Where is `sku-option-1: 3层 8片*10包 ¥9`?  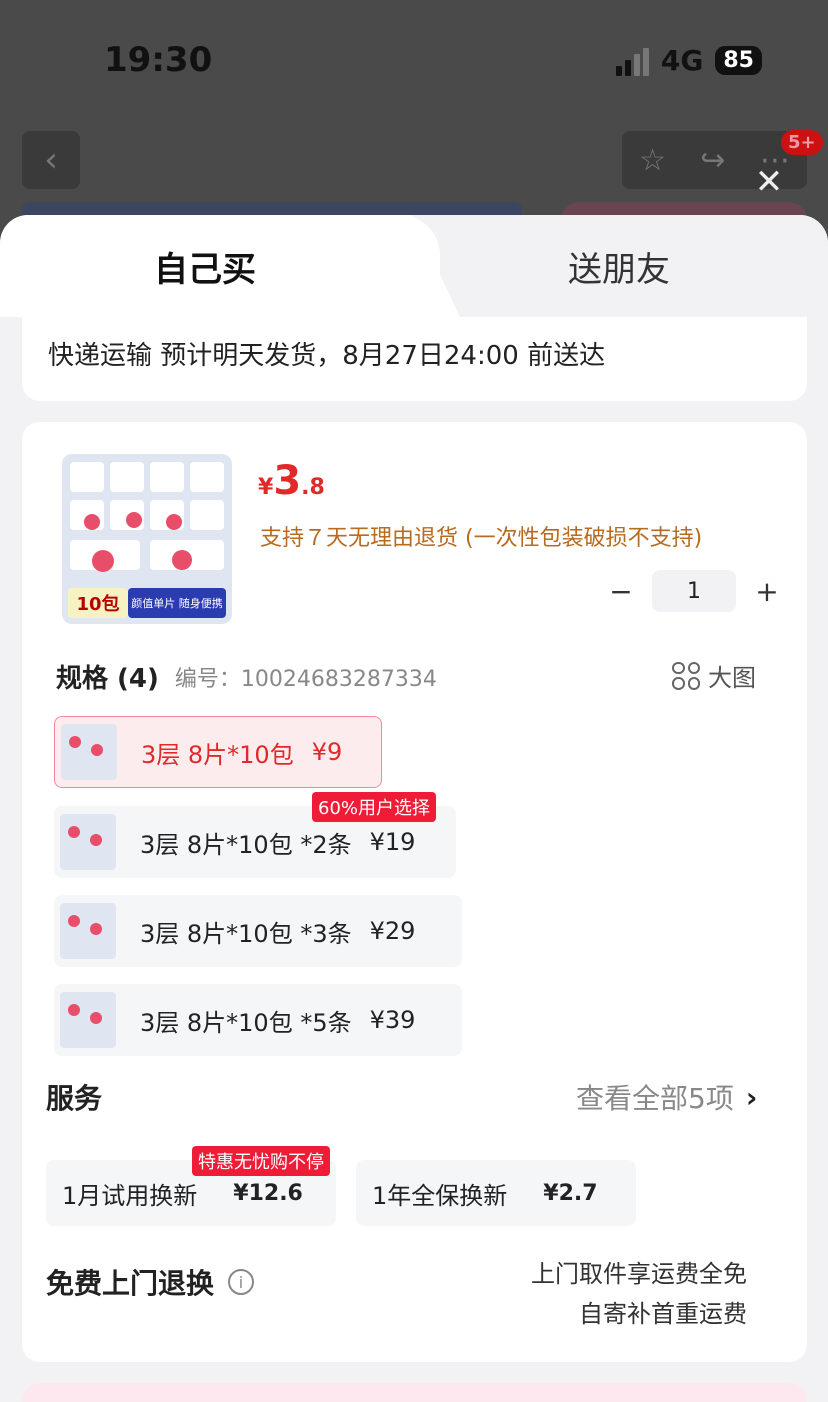 sku-option-1: 3层 8片*10包 ¥9 is located at coordinates (218, 752).